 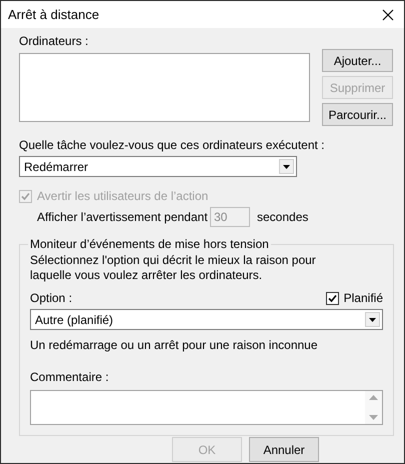 What do you see at coordinates (54, 14) in the screenshot?
I see `window-title: Arrêt à distance` at bounding box center [54, 14].